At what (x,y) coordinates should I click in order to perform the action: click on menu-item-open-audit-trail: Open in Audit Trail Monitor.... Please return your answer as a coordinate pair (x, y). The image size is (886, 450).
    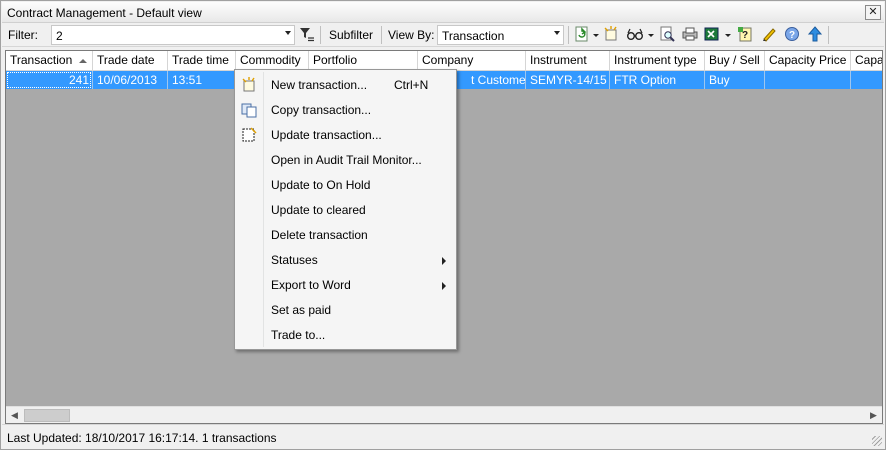
    Looking at the image, I should click on (345, 160).